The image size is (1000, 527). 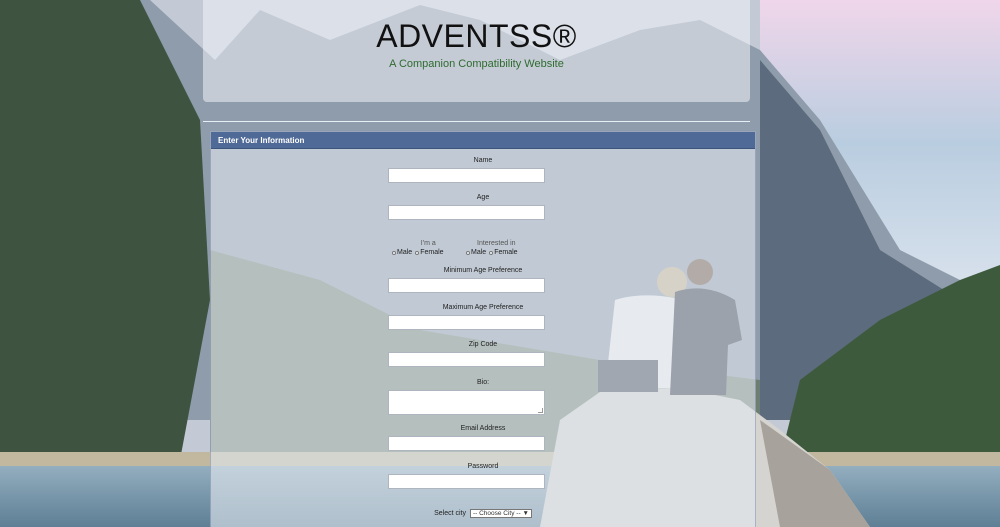 I want to click on max-age-label: Maximum Age Preference, so click(x=483, y=307).